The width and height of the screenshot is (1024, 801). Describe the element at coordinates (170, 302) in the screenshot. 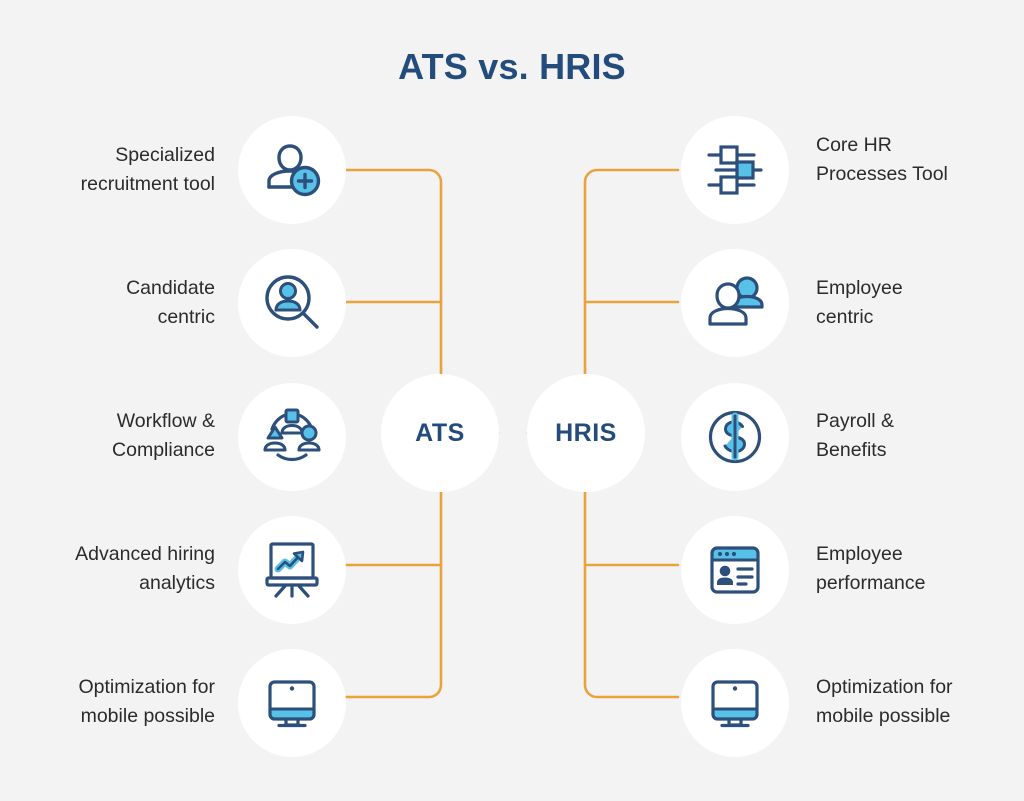

I see `label-candidate-centric: Candidate centric` at that location.